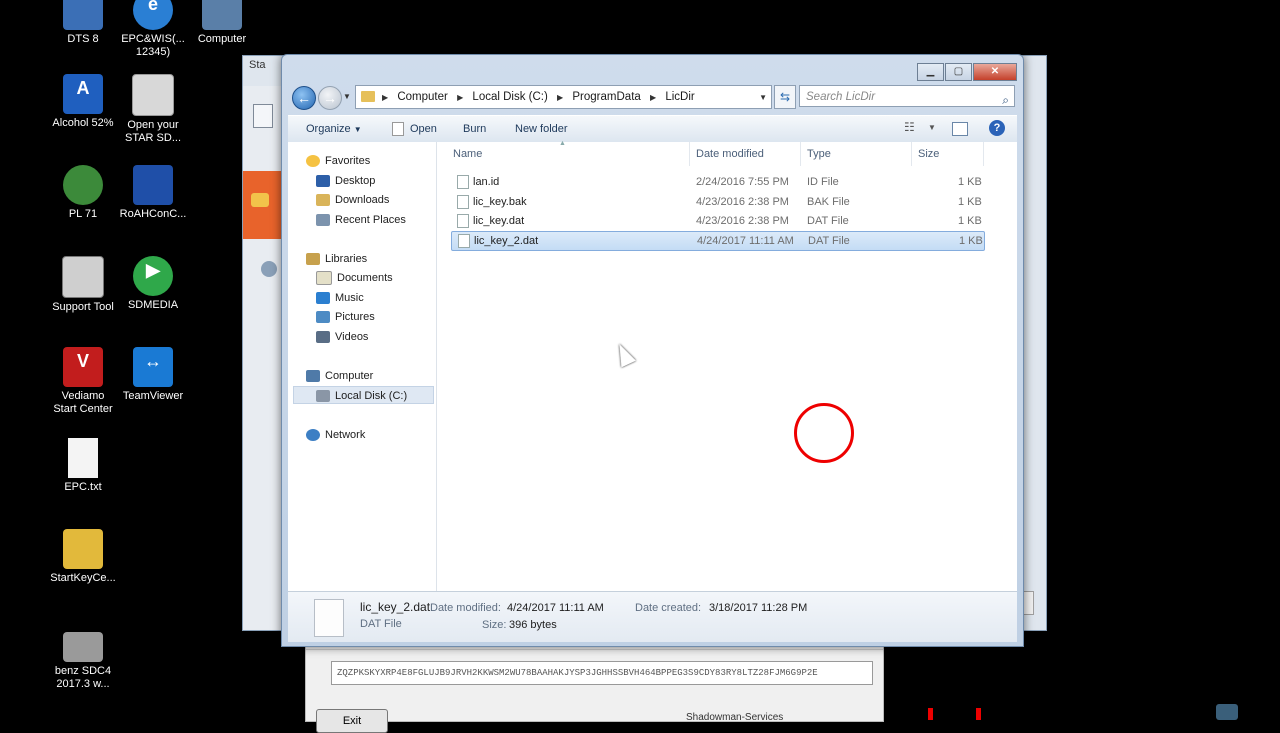 This screenshot has height=733, width=1280. What do you see at coordinates (499, 221) in the screenshot?
I see `file-name: lic_key.dat` at bounding box center [499, 221].